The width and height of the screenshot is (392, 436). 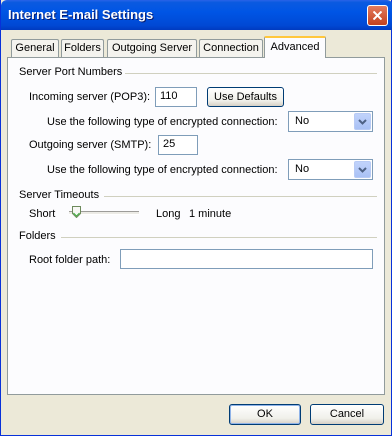 I want to click on timeout-short-label: Short, so click(x=42, y=214).